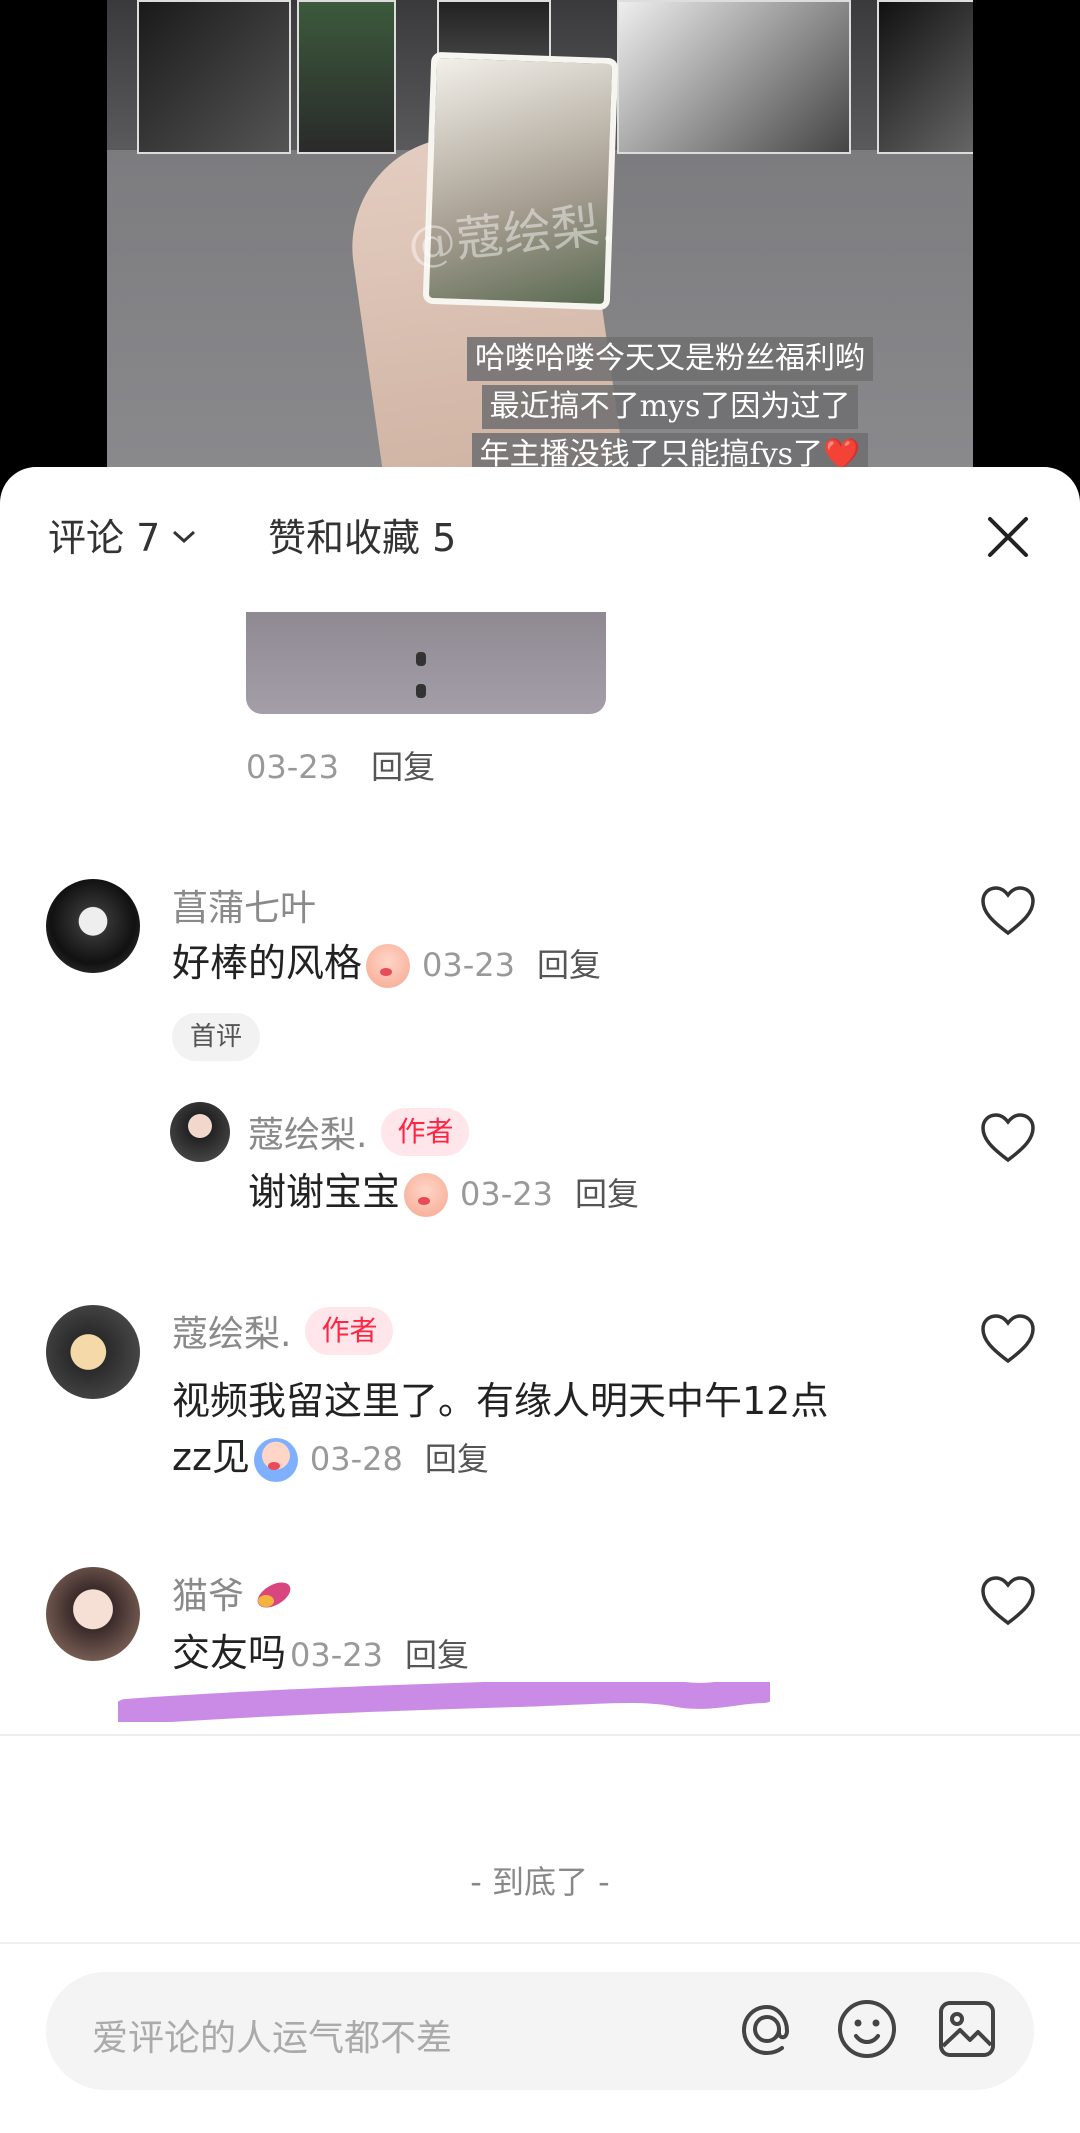 The width and height of the screenshot is (1080, 2133). What do you see at coordinates (520, 181) in the screenshot?
I see `photo-card` at bounding box center [520, 181].